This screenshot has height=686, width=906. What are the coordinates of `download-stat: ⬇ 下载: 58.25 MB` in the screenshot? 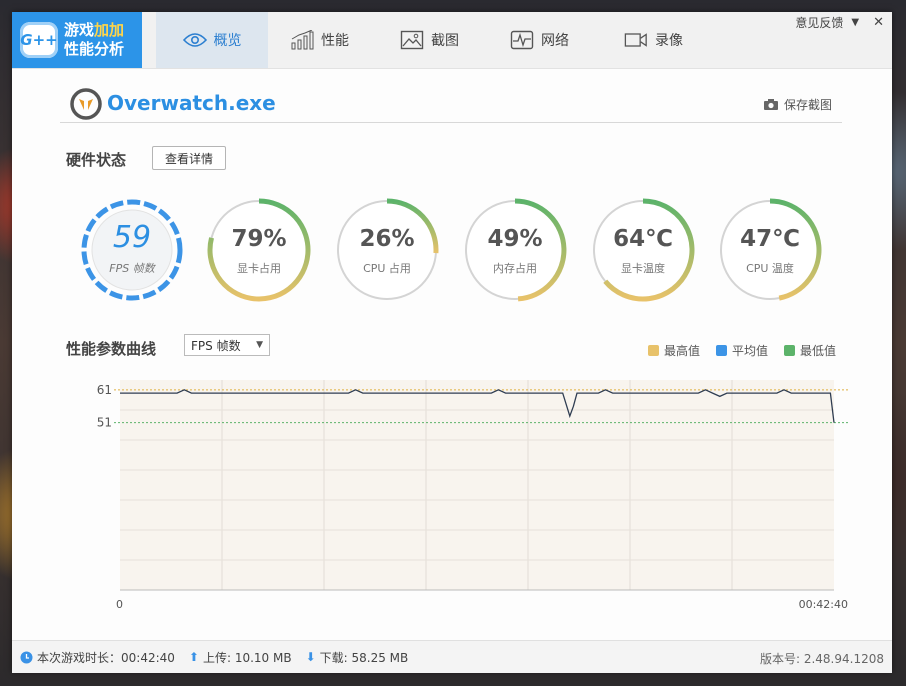 It's located at (357, 657).